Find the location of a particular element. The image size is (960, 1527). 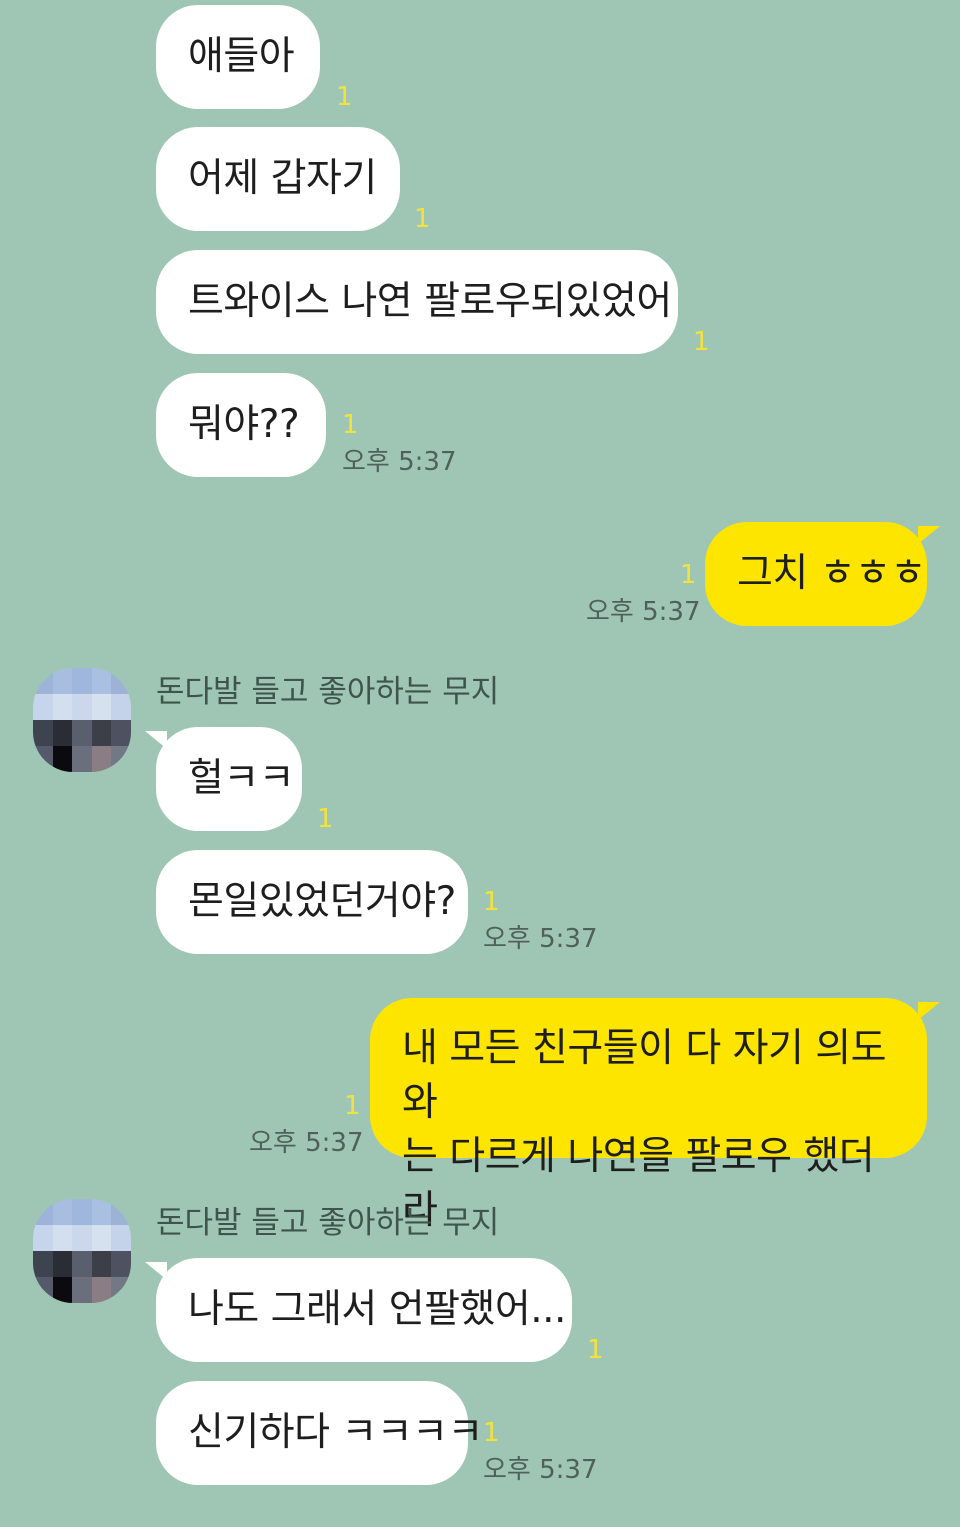

message-bubble: 몬일있었던거야? is located at coordinates (312, 902).